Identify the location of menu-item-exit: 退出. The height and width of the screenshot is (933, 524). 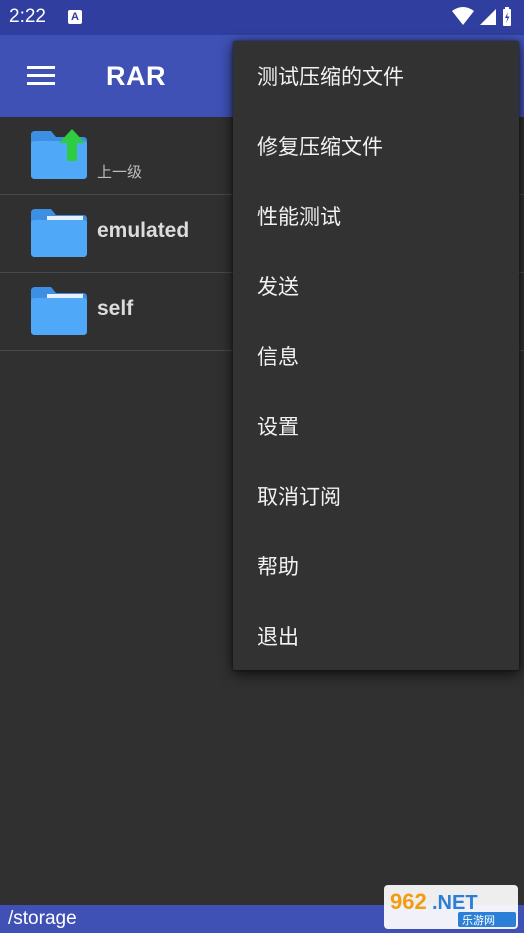
(376, 636).